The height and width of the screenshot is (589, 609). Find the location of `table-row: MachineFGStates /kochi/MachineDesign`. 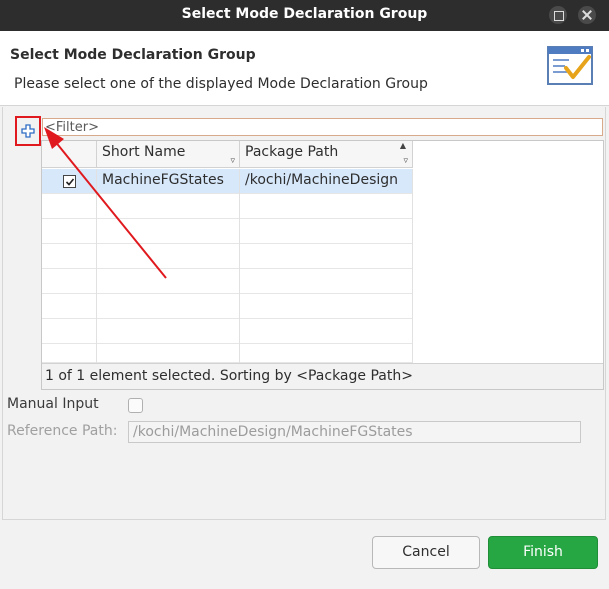

table-row: MachineFGStates /kochi/MachineDesign is located at coordinates (227, 181).